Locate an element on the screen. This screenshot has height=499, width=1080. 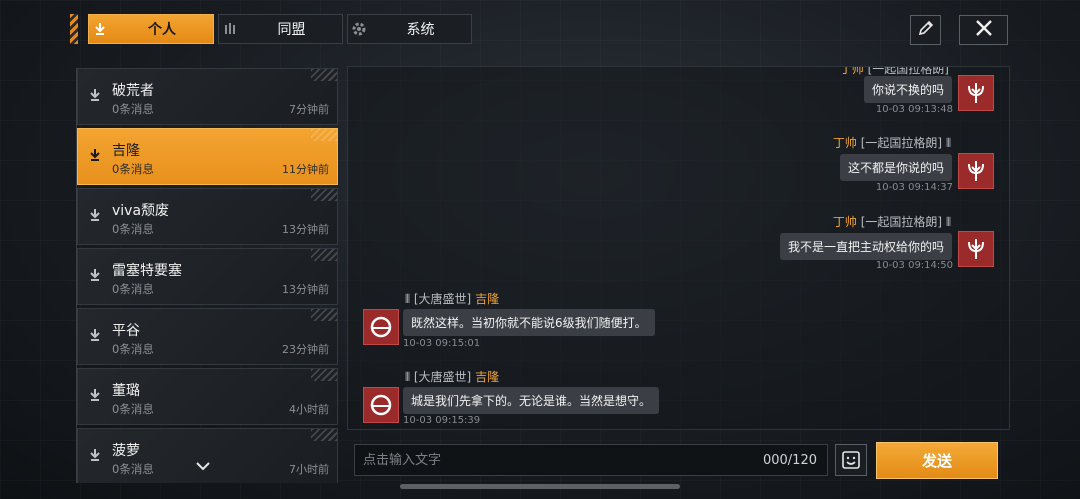
close-icon is located at coordinates (984, 30).